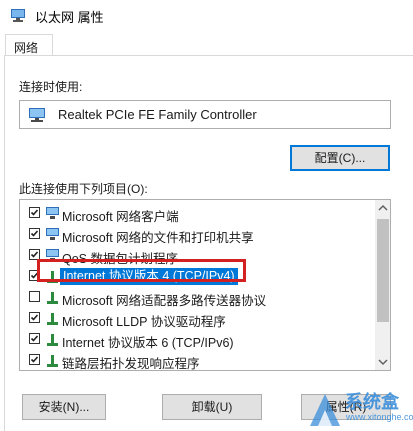  Describe the element at coordinates (83, 189) in the screenshot. I see `items-label: 此连接使用下列项目(O):` at that location.